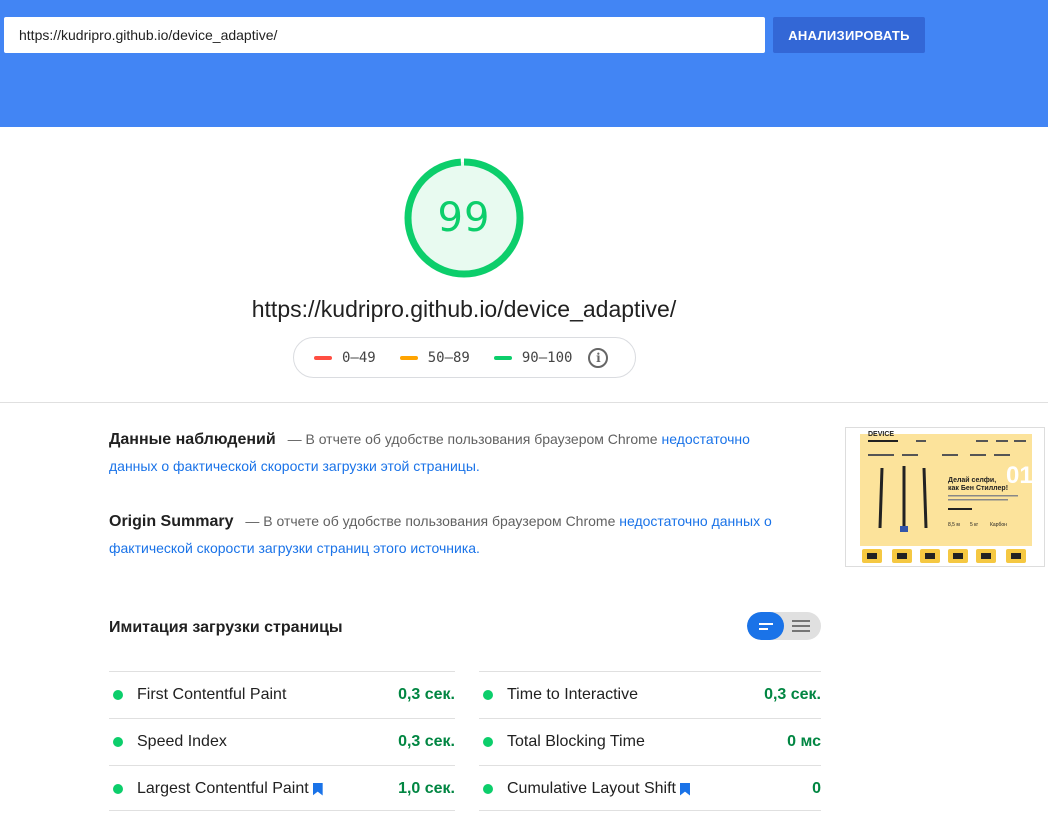  Describe the element at coordinates (802, 626) in the screenshot. I see `toggle-expanded-view` at that location.